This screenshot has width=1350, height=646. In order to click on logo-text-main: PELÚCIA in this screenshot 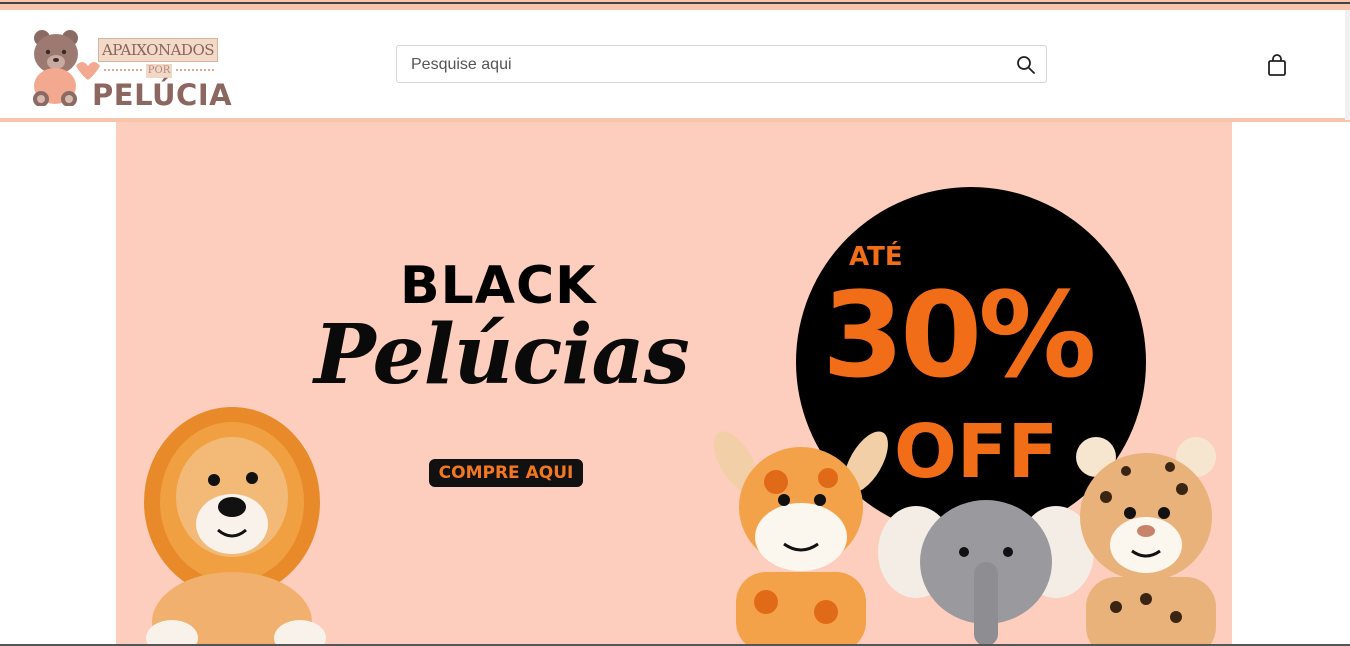, I will do `click(162, 95)`.